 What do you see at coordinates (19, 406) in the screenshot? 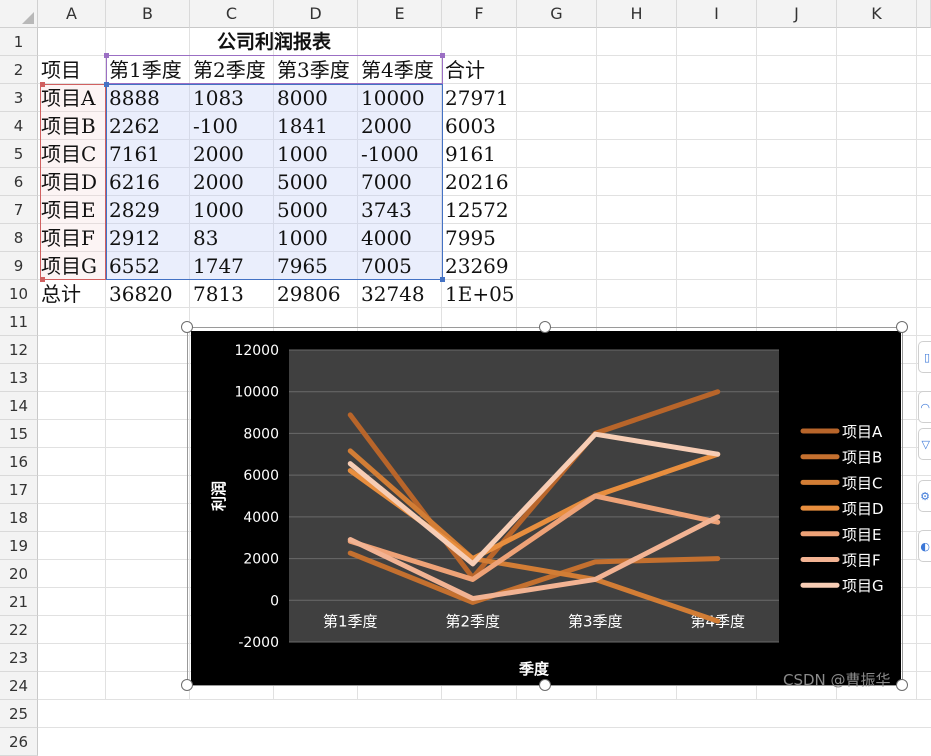
I see `row-header-14: 14` at bounding box center [19, 406].